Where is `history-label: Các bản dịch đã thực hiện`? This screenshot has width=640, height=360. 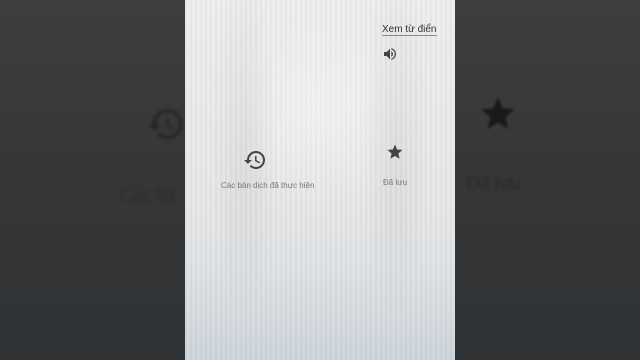
history-label: Các bản dịch đã thực hiện is located at coordinates (267, 185).